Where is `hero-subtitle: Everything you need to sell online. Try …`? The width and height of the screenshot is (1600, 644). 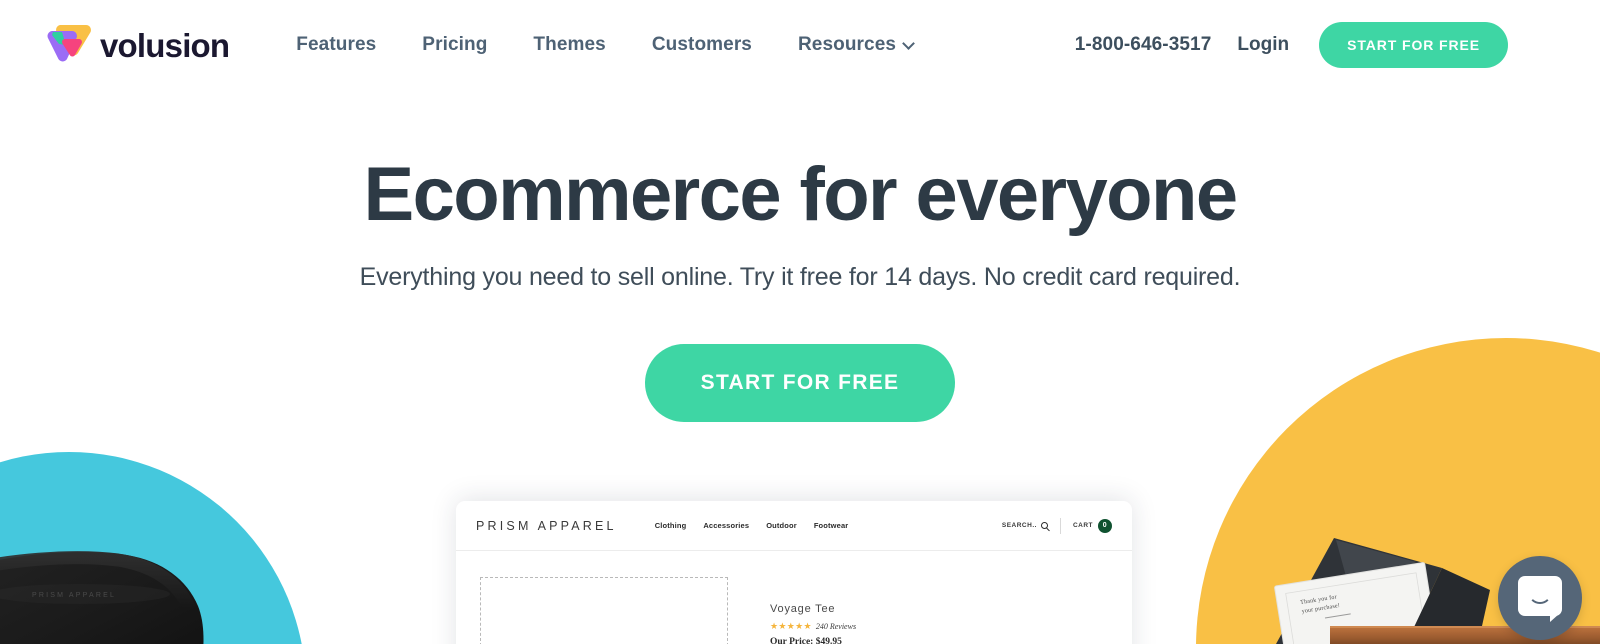 hero-subtitle: Everything you need to sell online. Try … is located at coordinates (800, 277).